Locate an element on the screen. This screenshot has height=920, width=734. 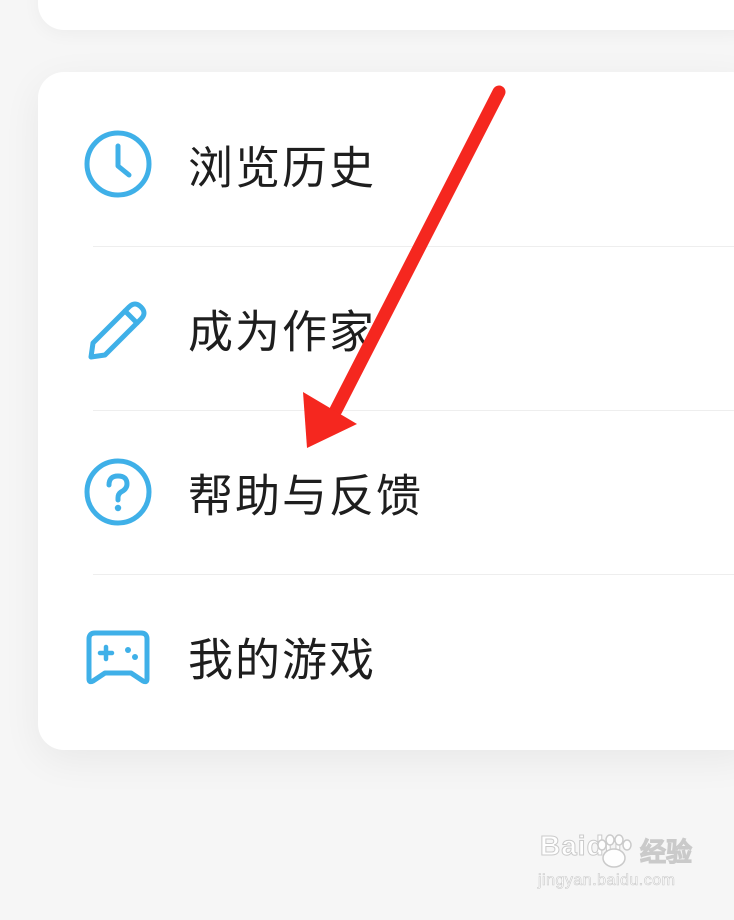
question-circle-icon is located at coordinates (118, 492).